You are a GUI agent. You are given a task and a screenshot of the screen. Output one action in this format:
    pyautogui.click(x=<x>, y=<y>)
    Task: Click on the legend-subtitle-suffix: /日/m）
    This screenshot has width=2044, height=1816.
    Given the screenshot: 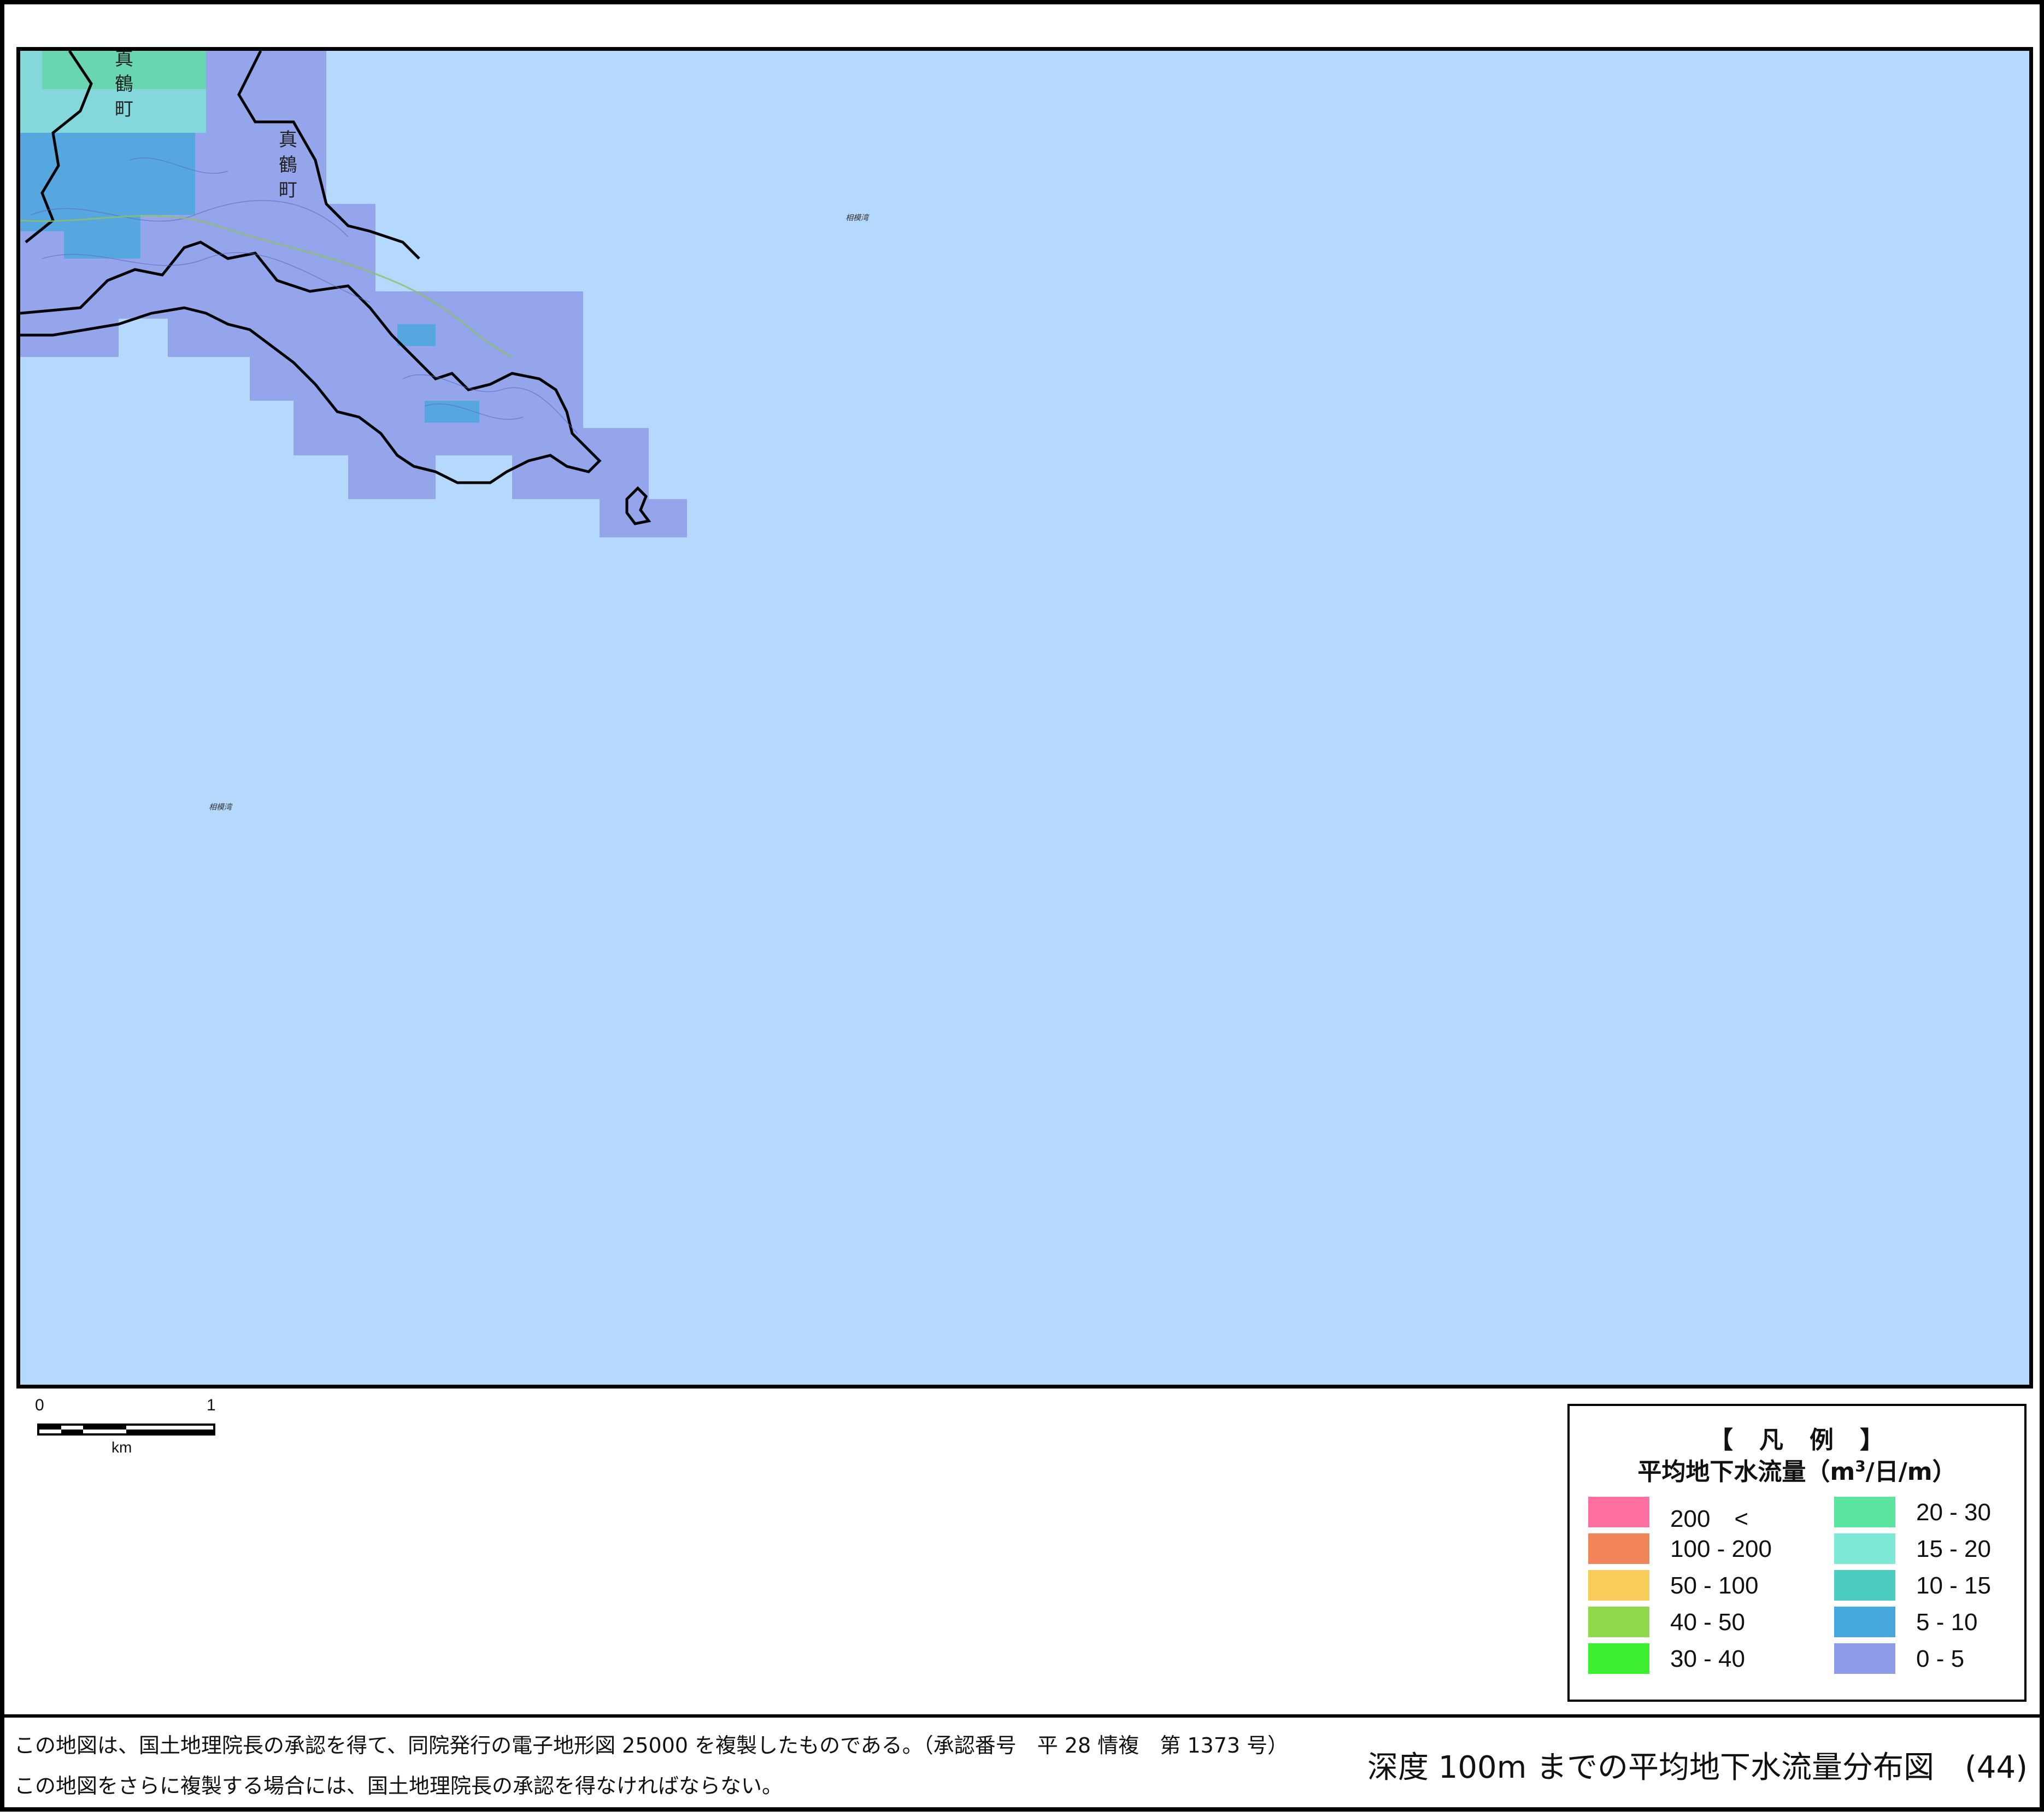 What is the action you would take?
    pyautogui.click(x=1911, y=1472)
    